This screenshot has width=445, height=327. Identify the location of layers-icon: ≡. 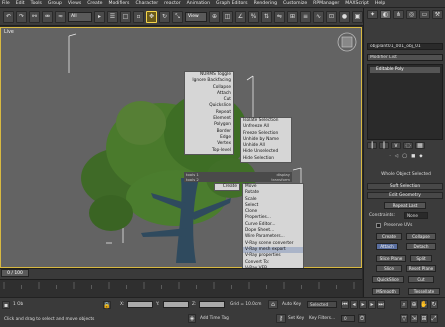
(305, 16).